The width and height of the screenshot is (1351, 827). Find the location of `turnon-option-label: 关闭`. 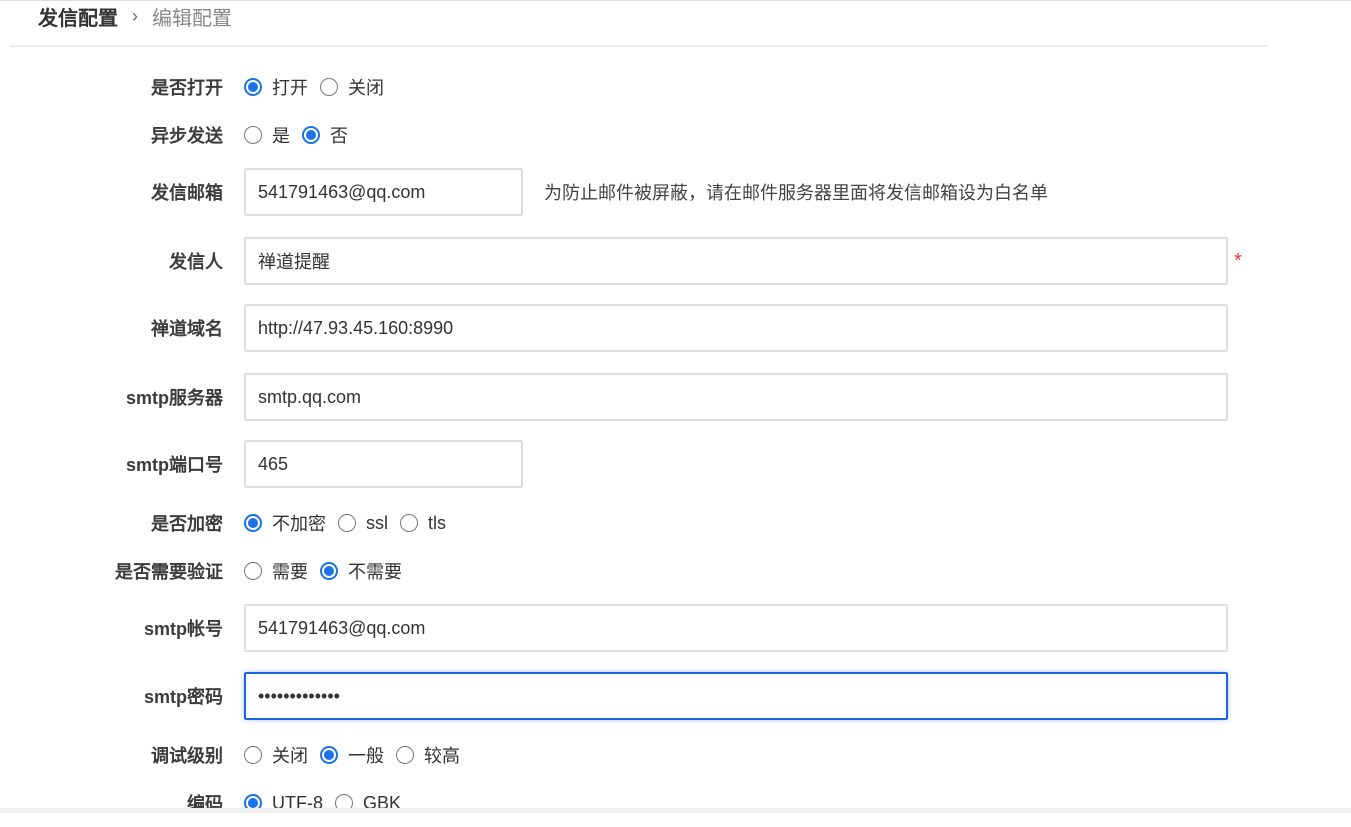

turnon-option-label: 关闭 is located at coordinates (366, 88).